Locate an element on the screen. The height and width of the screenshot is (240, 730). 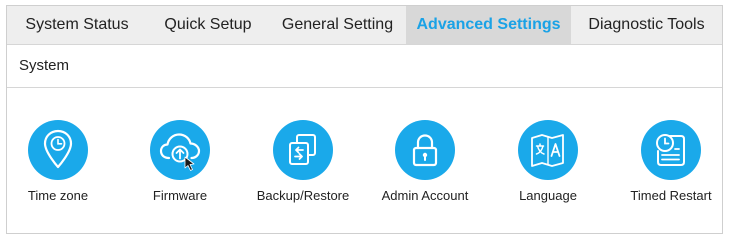
admin-account-label: Admin Account is located at coordinates (425, 195).